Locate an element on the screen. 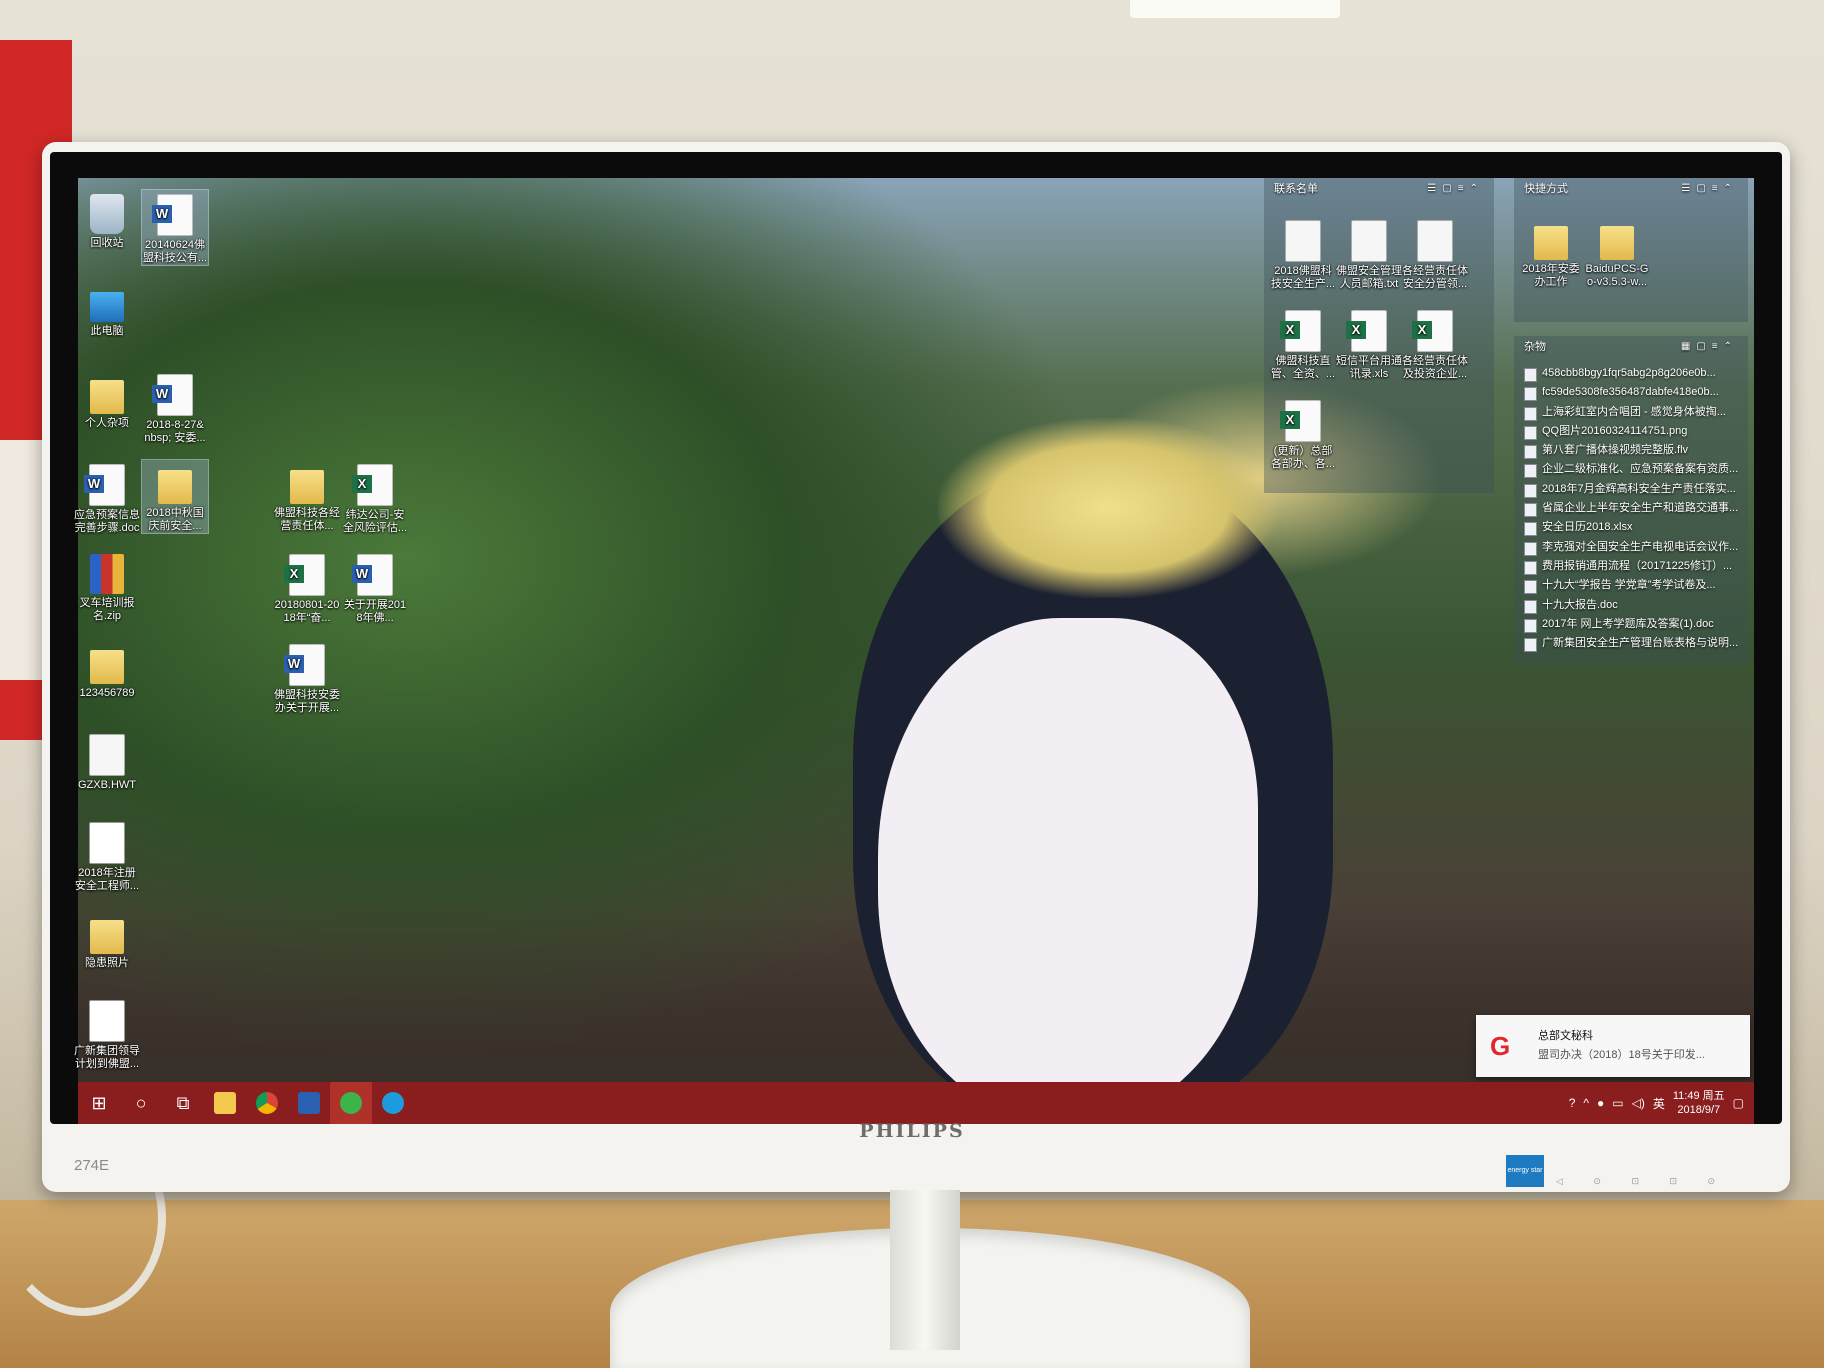 This screenshot has width=1824, height=1368. volume-icon: ◁) is located at coordinates (1638, 1103).